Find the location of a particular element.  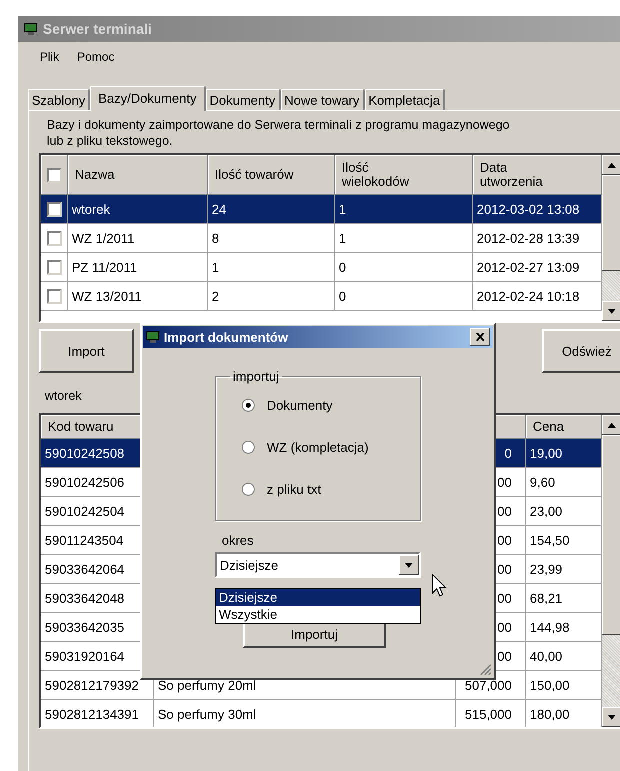

dialog-title: Import dokumentów is located at coordinates (227, 337).